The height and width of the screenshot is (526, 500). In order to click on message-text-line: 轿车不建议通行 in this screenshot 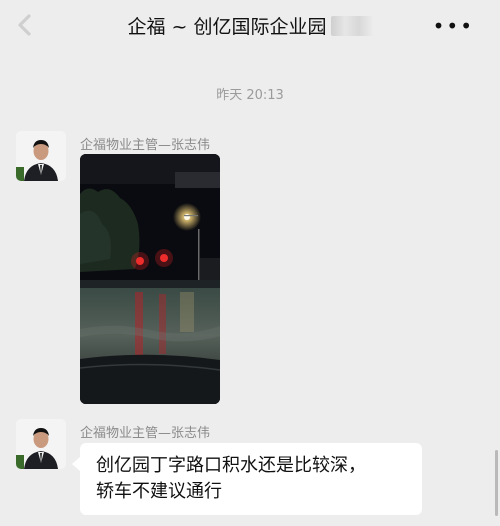, I will do `click(159, 491)`.